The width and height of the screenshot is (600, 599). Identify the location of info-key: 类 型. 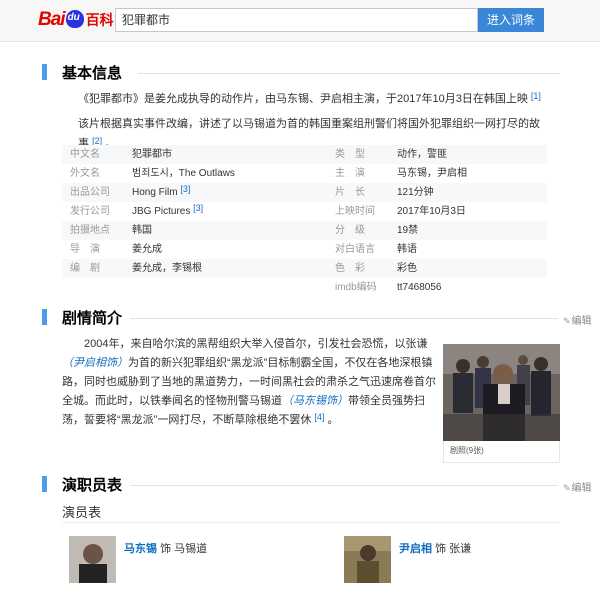
(350, 154).